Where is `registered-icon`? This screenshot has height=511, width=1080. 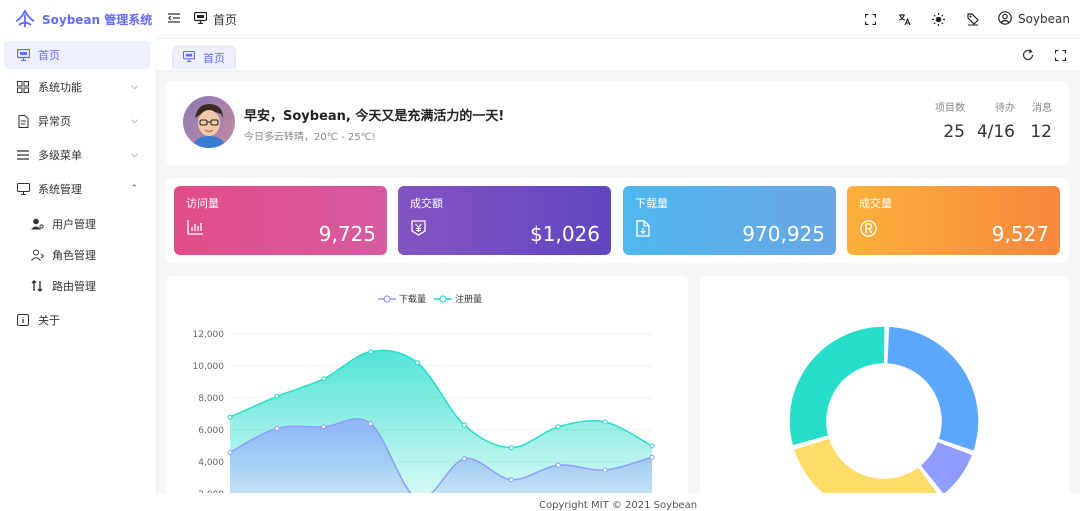
registered-icon is located at coordinates (868, 230).